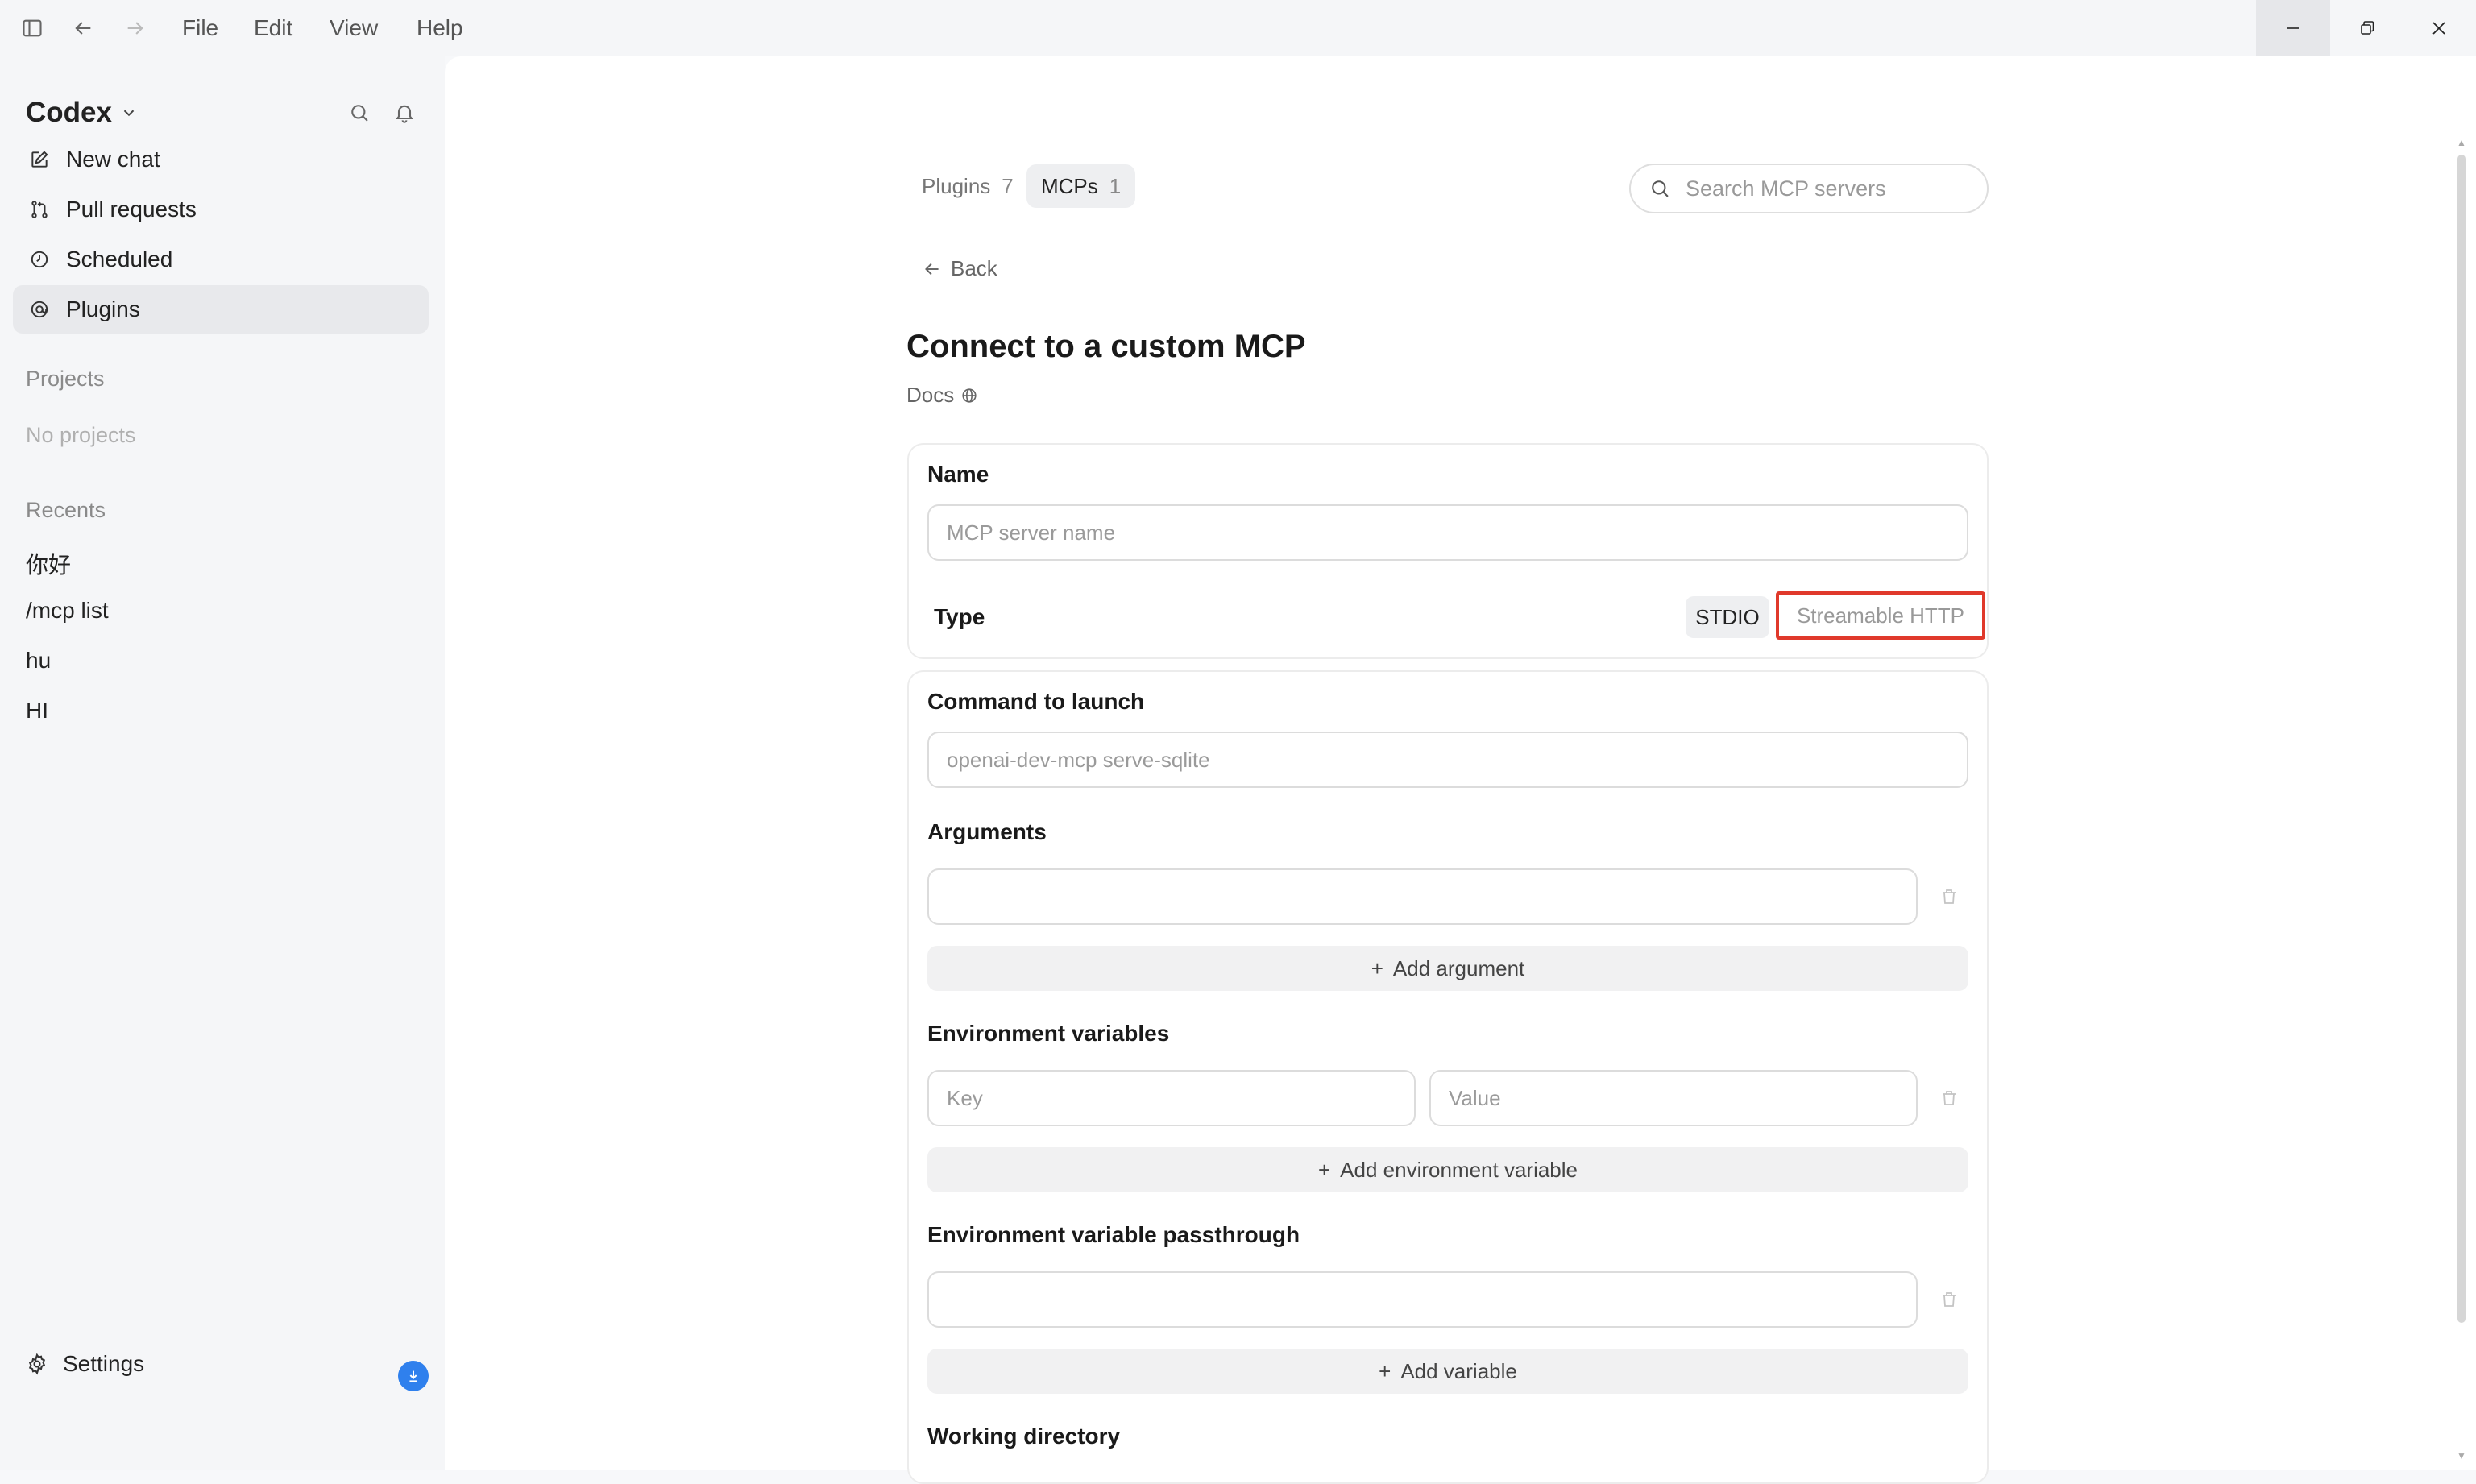 The image size is (2476, 1484). Describe the element at coordinates (40, 259) in the screenshot. I see `clock-icon` at that location.